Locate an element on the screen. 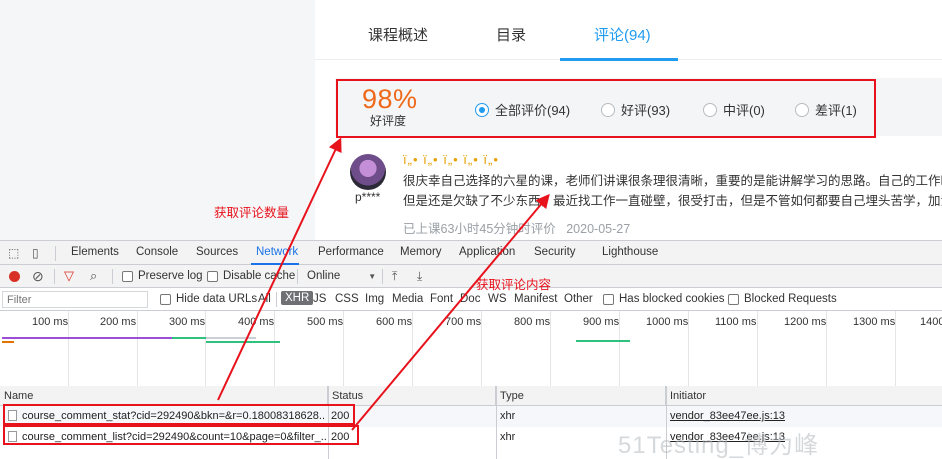  filter-input is located at coordinates (75, 299).